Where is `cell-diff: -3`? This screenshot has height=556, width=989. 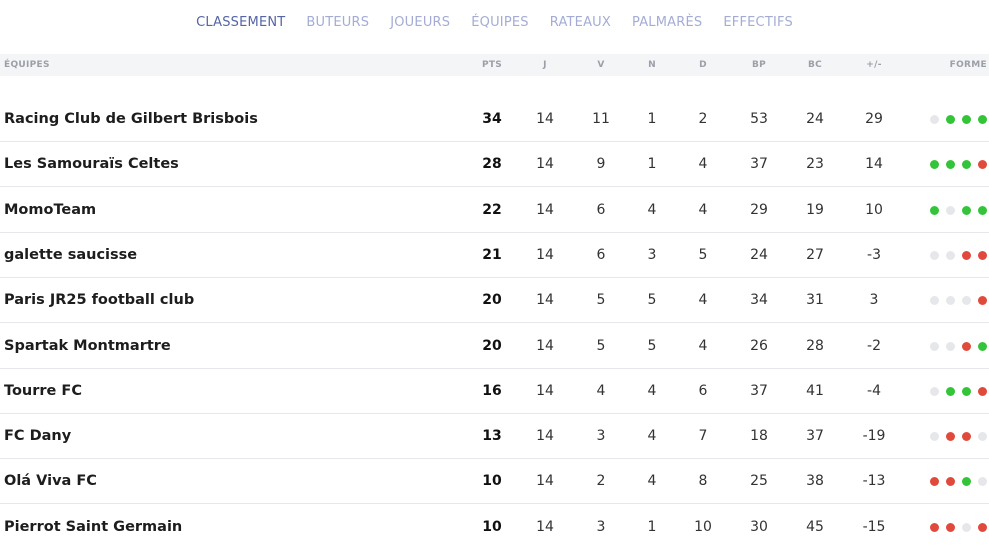 cell-diff: -3 is located at coordinates (874, 254).